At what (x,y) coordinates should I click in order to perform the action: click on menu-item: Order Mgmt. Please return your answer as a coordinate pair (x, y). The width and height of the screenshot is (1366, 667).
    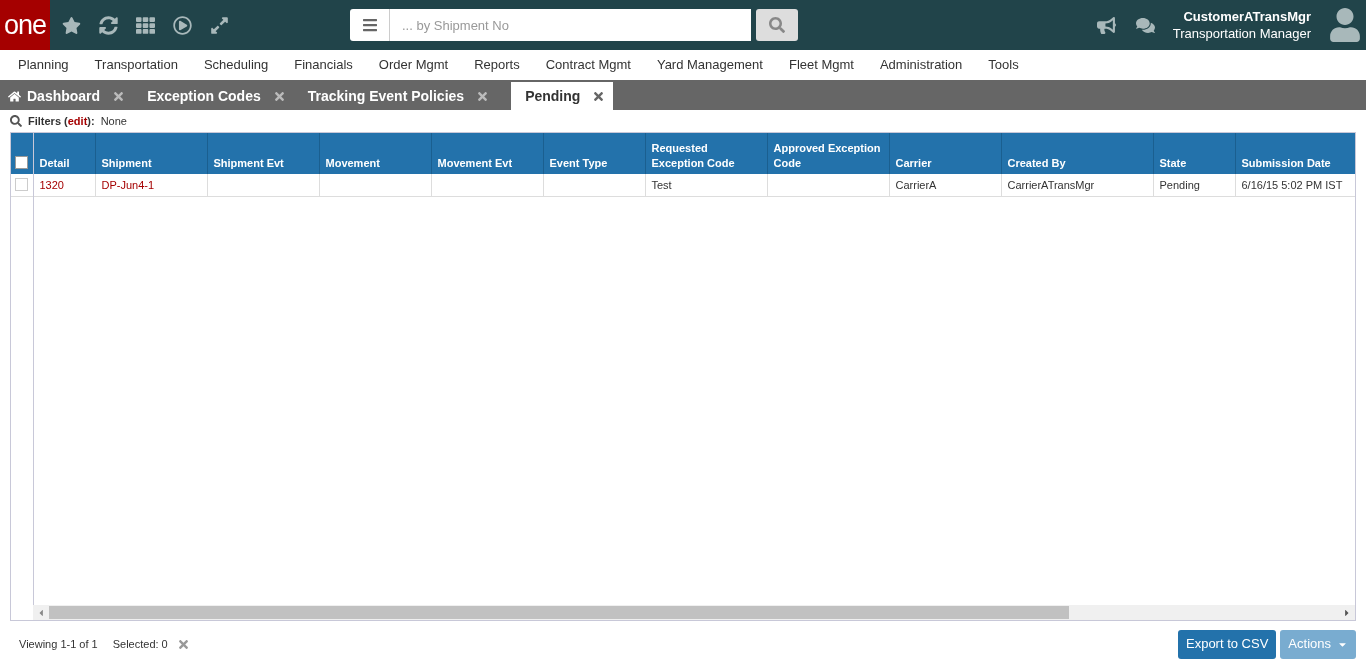
    Looking at the image, I should click on (413, 65).